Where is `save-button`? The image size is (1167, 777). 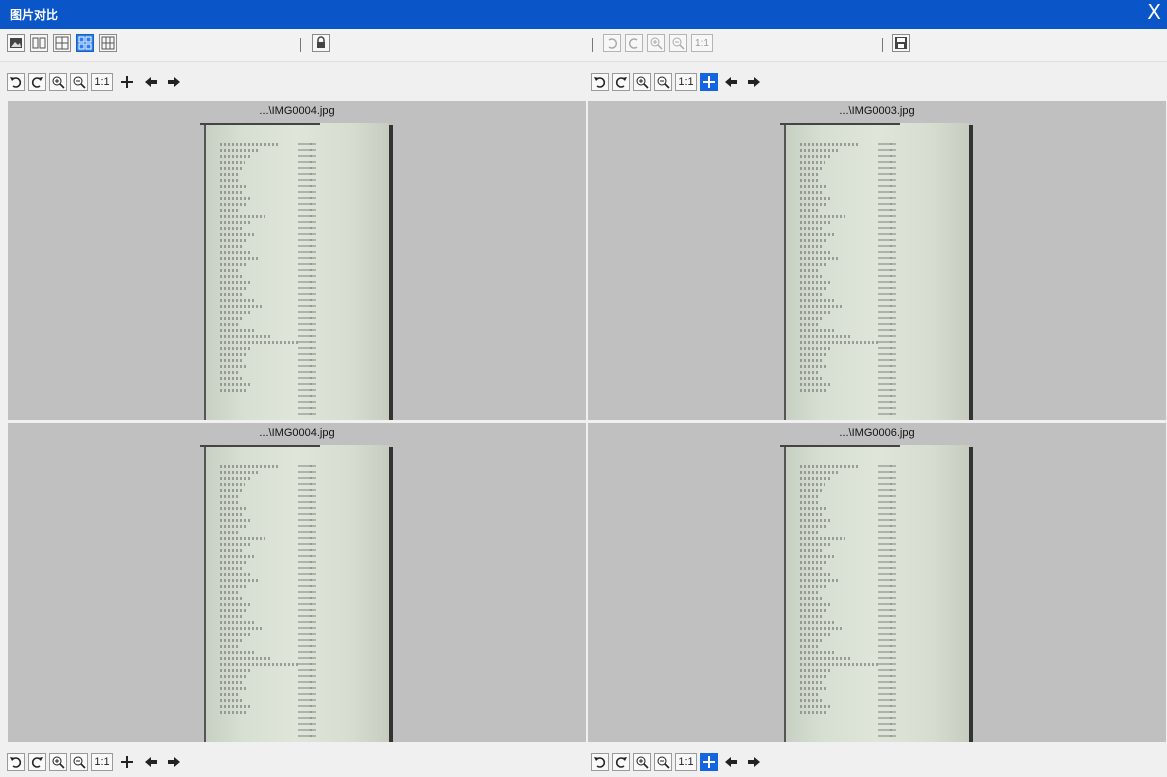
save-button is located at coordinates (901, 43).